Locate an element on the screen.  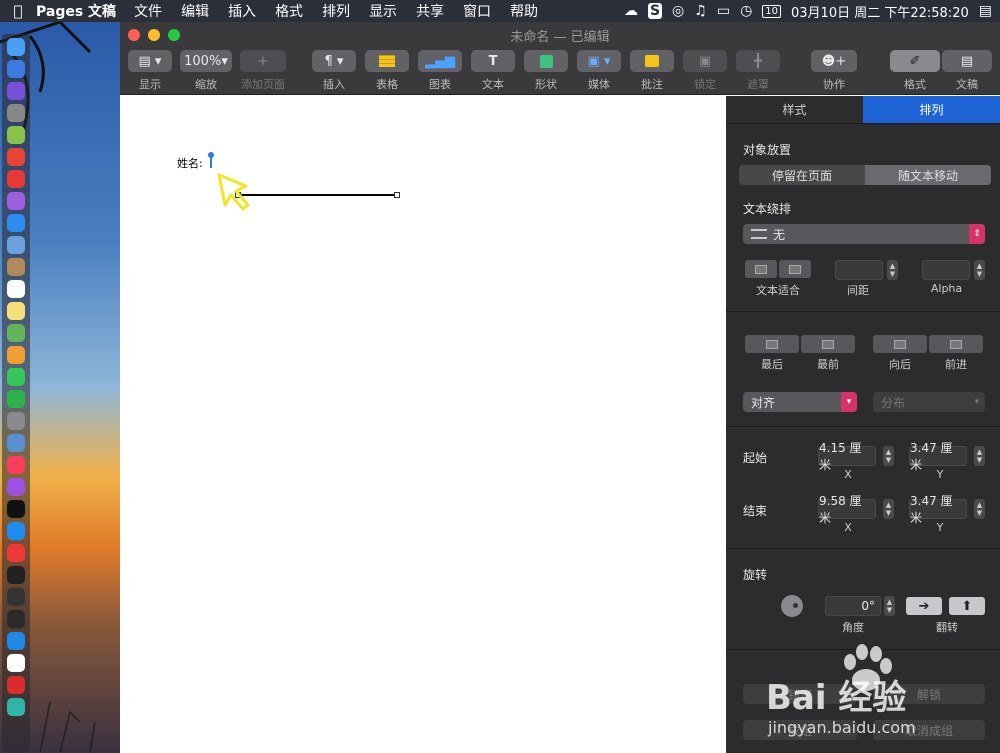
menu-arrange: 排列 is located at coordinates (336, 11).